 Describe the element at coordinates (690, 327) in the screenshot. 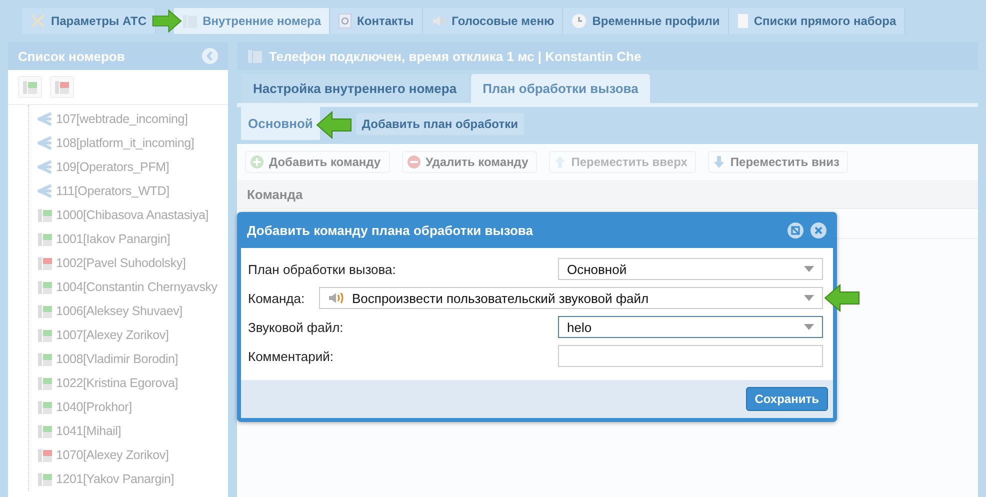

I see `dropdown-field: helo` at that location.